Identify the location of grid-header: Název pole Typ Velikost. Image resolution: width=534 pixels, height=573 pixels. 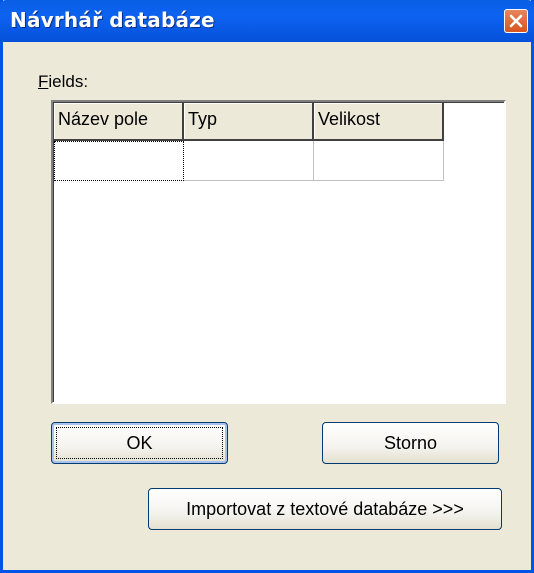
(249, 122).